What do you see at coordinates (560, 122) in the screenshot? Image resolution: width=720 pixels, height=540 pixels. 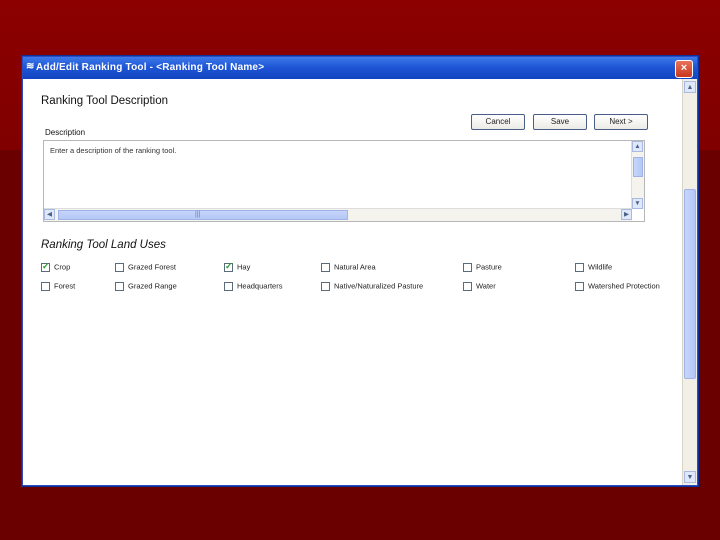 I see `save-button: Save` at bounding box center [560, 122].